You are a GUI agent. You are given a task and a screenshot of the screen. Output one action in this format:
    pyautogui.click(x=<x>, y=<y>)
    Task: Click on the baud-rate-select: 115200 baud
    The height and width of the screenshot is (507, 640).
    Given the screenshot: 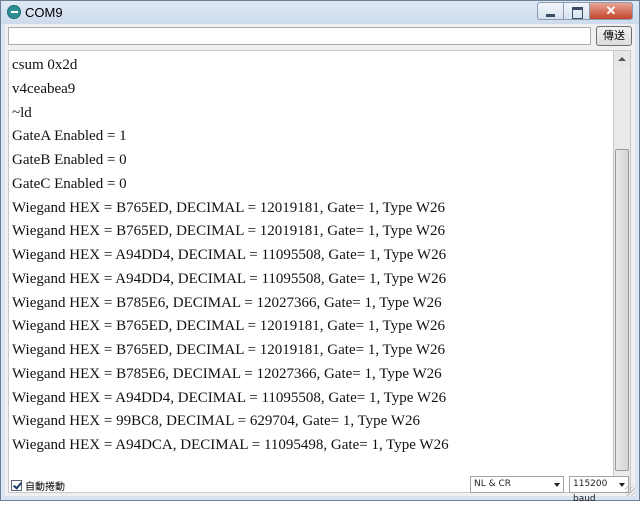 What is the action you would take?
    pyautogui.click(x=599, y=490)
    